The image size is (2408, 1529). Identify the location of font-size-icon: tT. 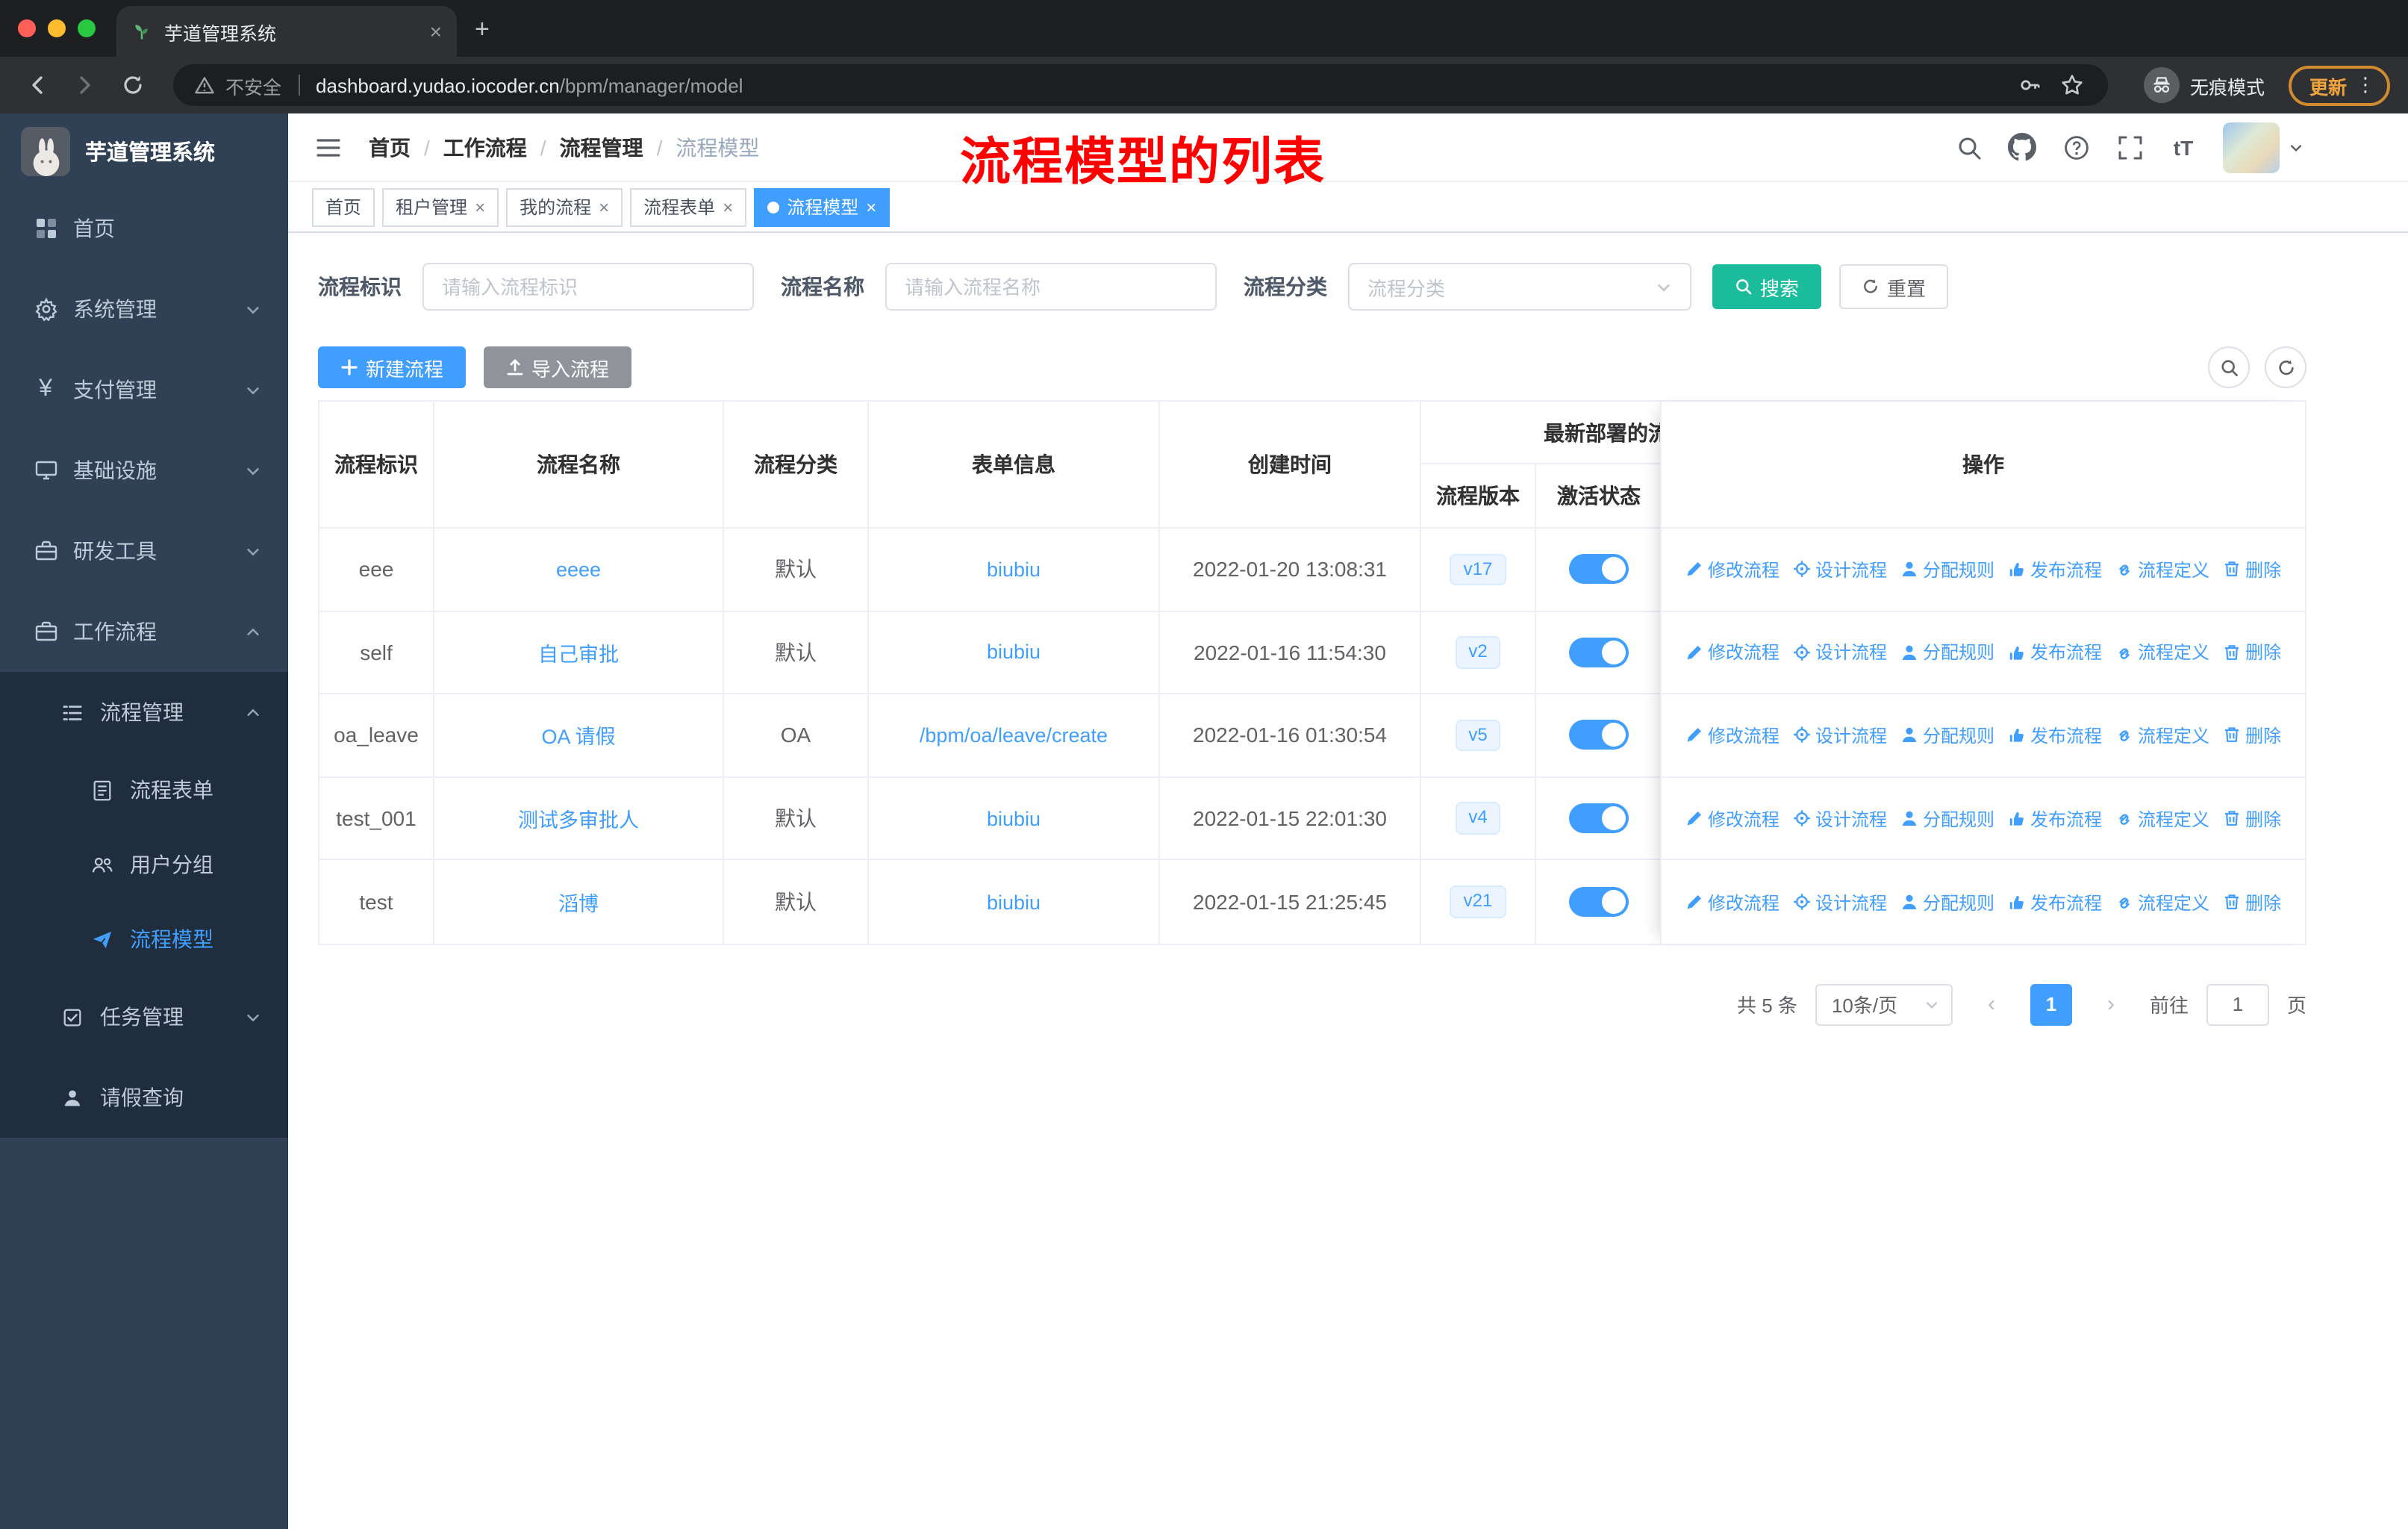
(2183, 147).